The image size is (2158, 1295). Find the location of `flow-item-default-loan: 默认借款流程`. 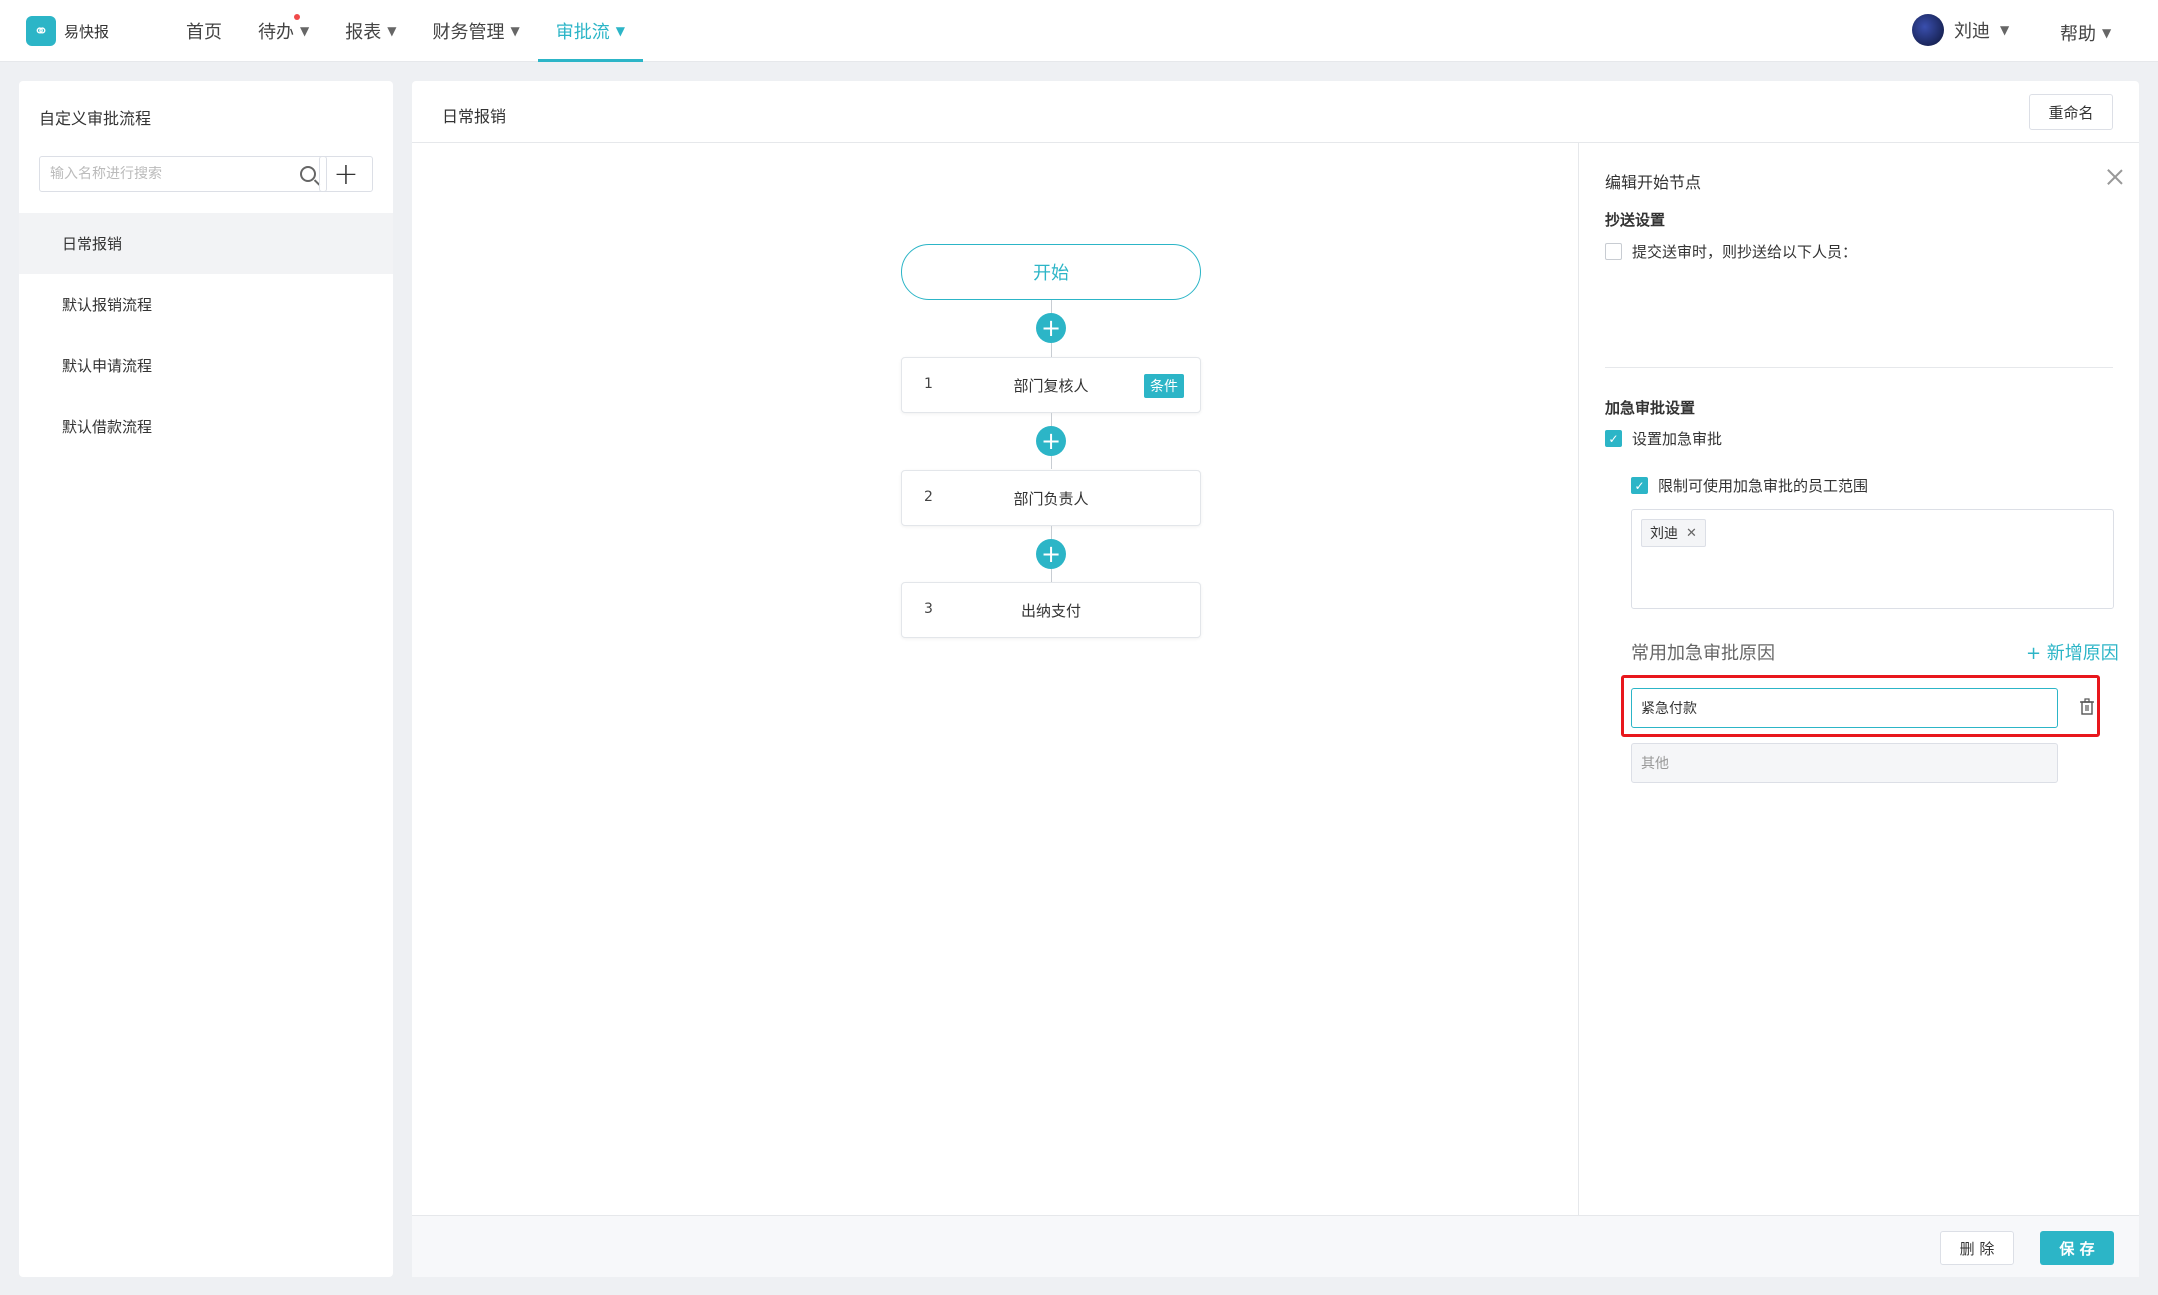

flow-item-default-loan: 默认借款流程 is located at coordinates (206, 426).